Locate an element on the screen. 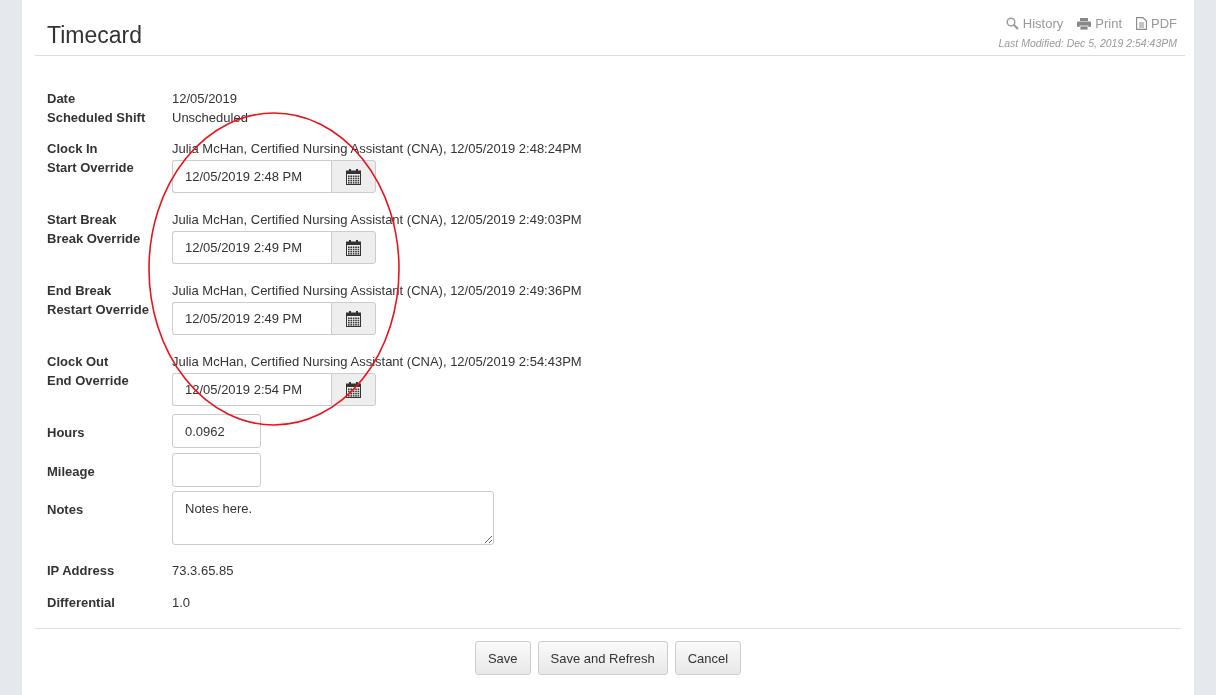  notes-field: Notes here. is located at coordinates (333, 518).